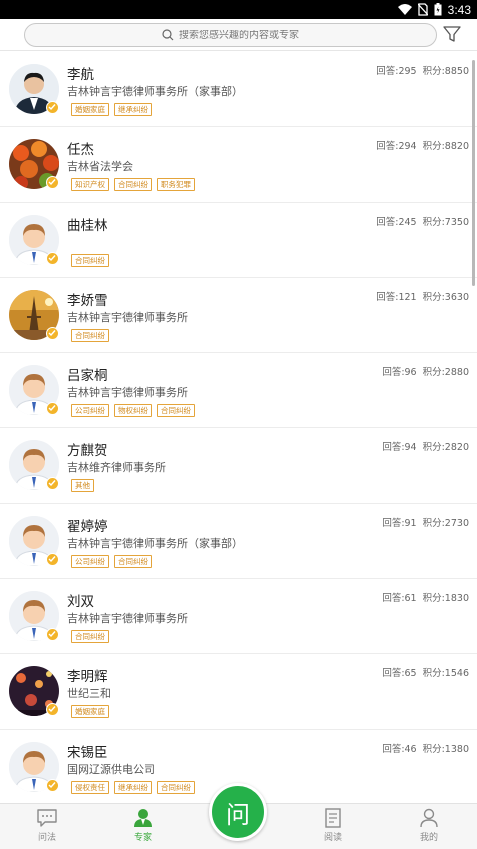 The height and width of the screenshot is (849, 477). Describe the element at coordinates (100, 167) in the screenshot. I see `expert-organization: 吉林省法学会` at that location.